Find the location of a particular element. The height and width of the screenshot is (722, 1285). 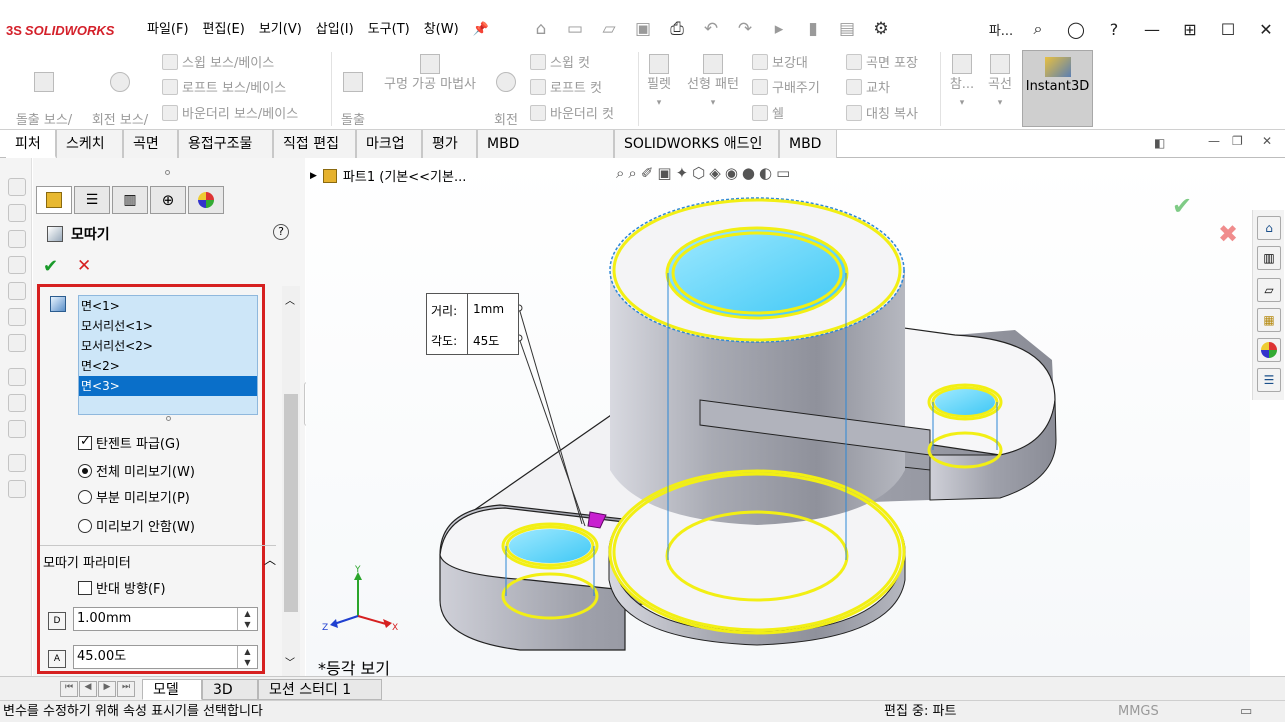

section-view-icon: ▣ is located at coordinates (664, 173).